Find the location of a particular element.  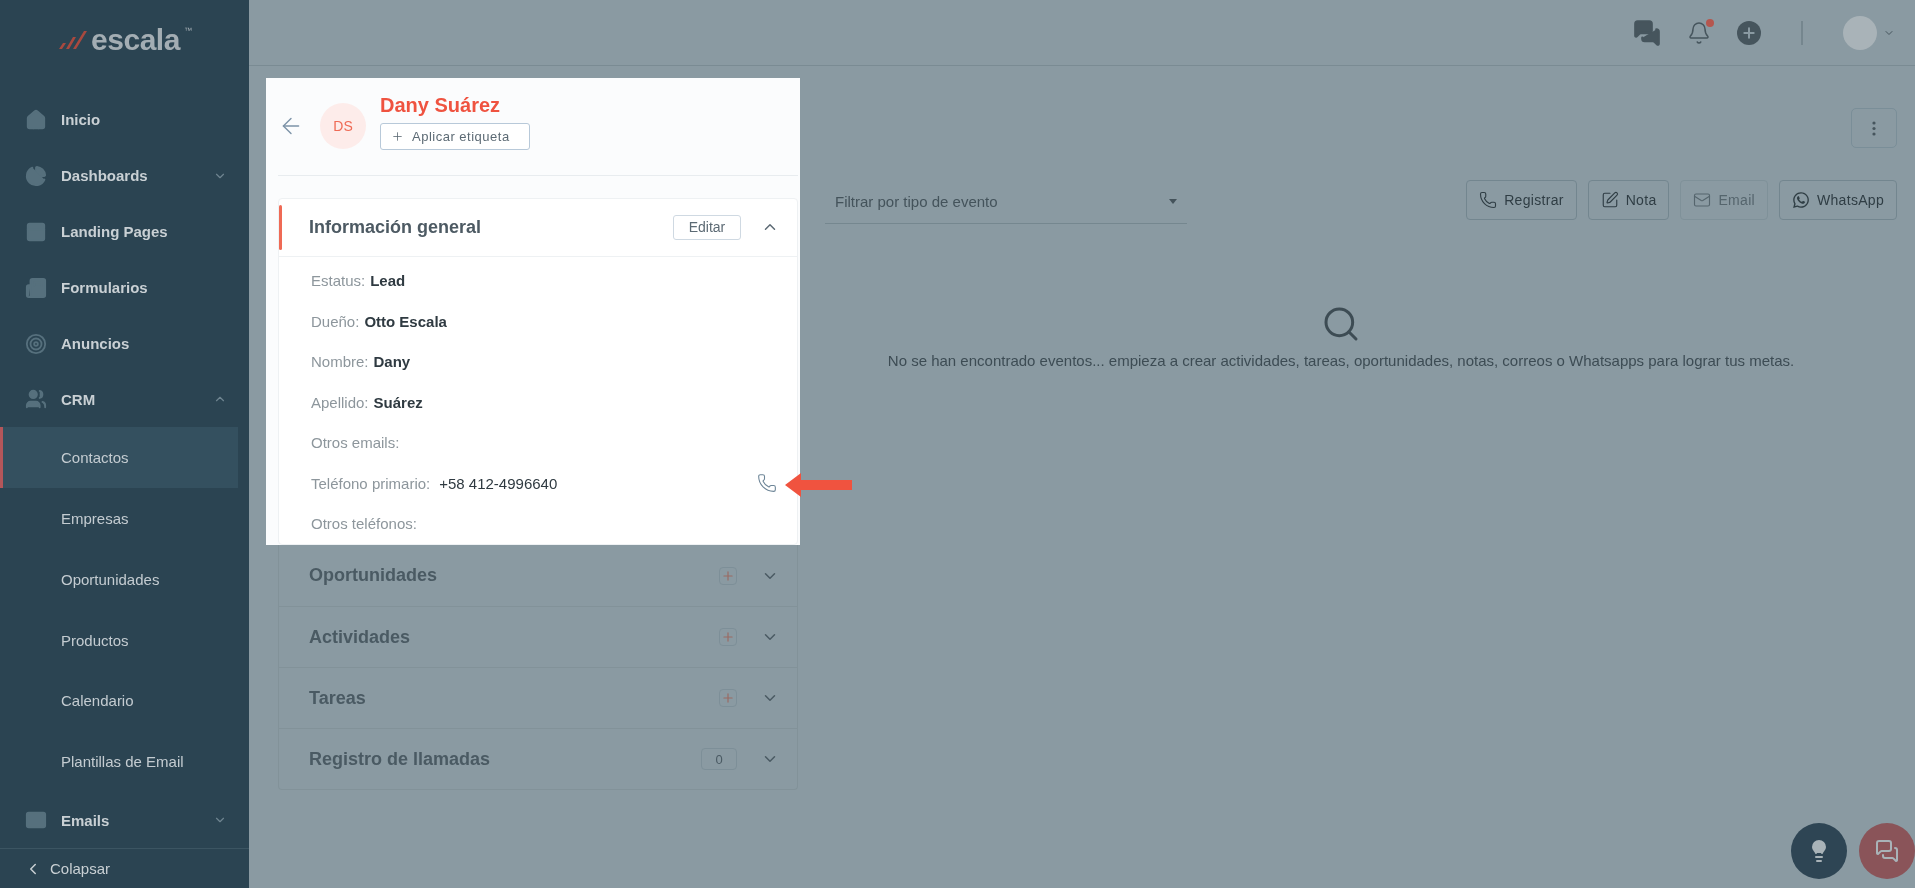

user-avatar is located at coordinates (1860, 32).